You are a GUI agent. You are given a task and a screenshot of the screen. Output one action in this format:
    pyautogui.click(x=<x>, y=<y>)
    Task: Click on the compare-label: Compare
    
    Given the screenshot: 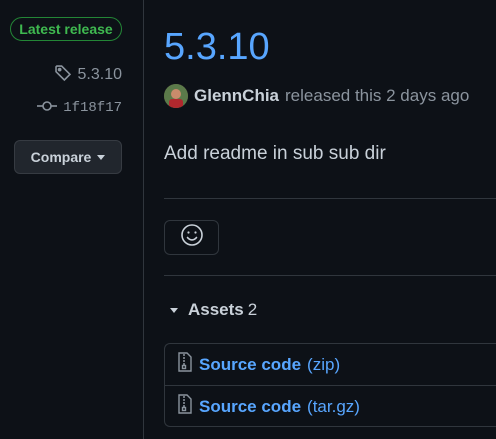 What is the action you would take?
    pyautogui.click(x=61, y=157)
    